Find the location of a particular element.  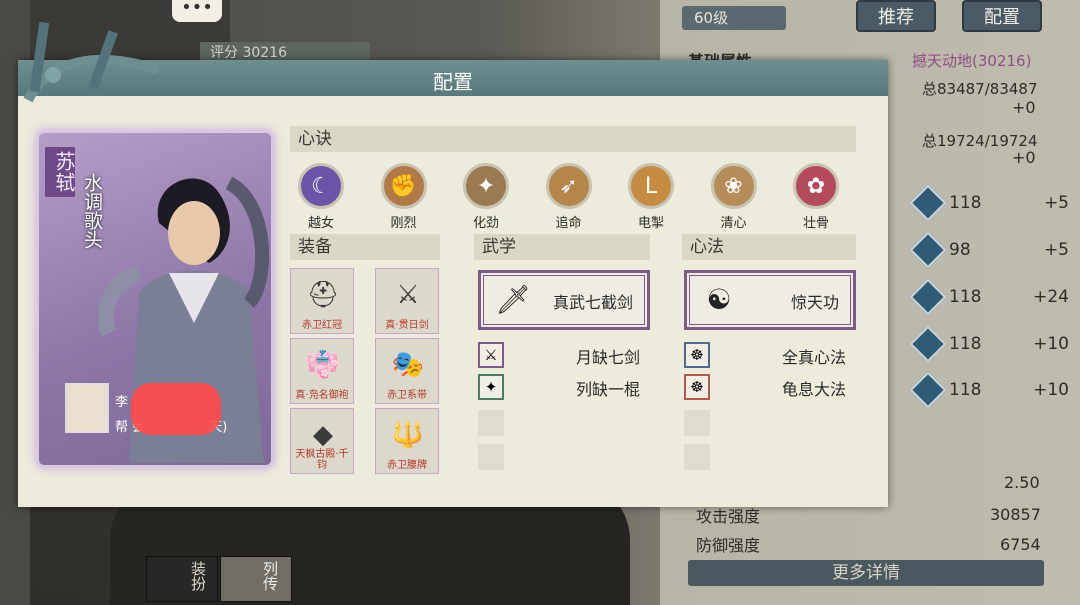

recommend-button: 推荐 is located at coordinates (896, 16).